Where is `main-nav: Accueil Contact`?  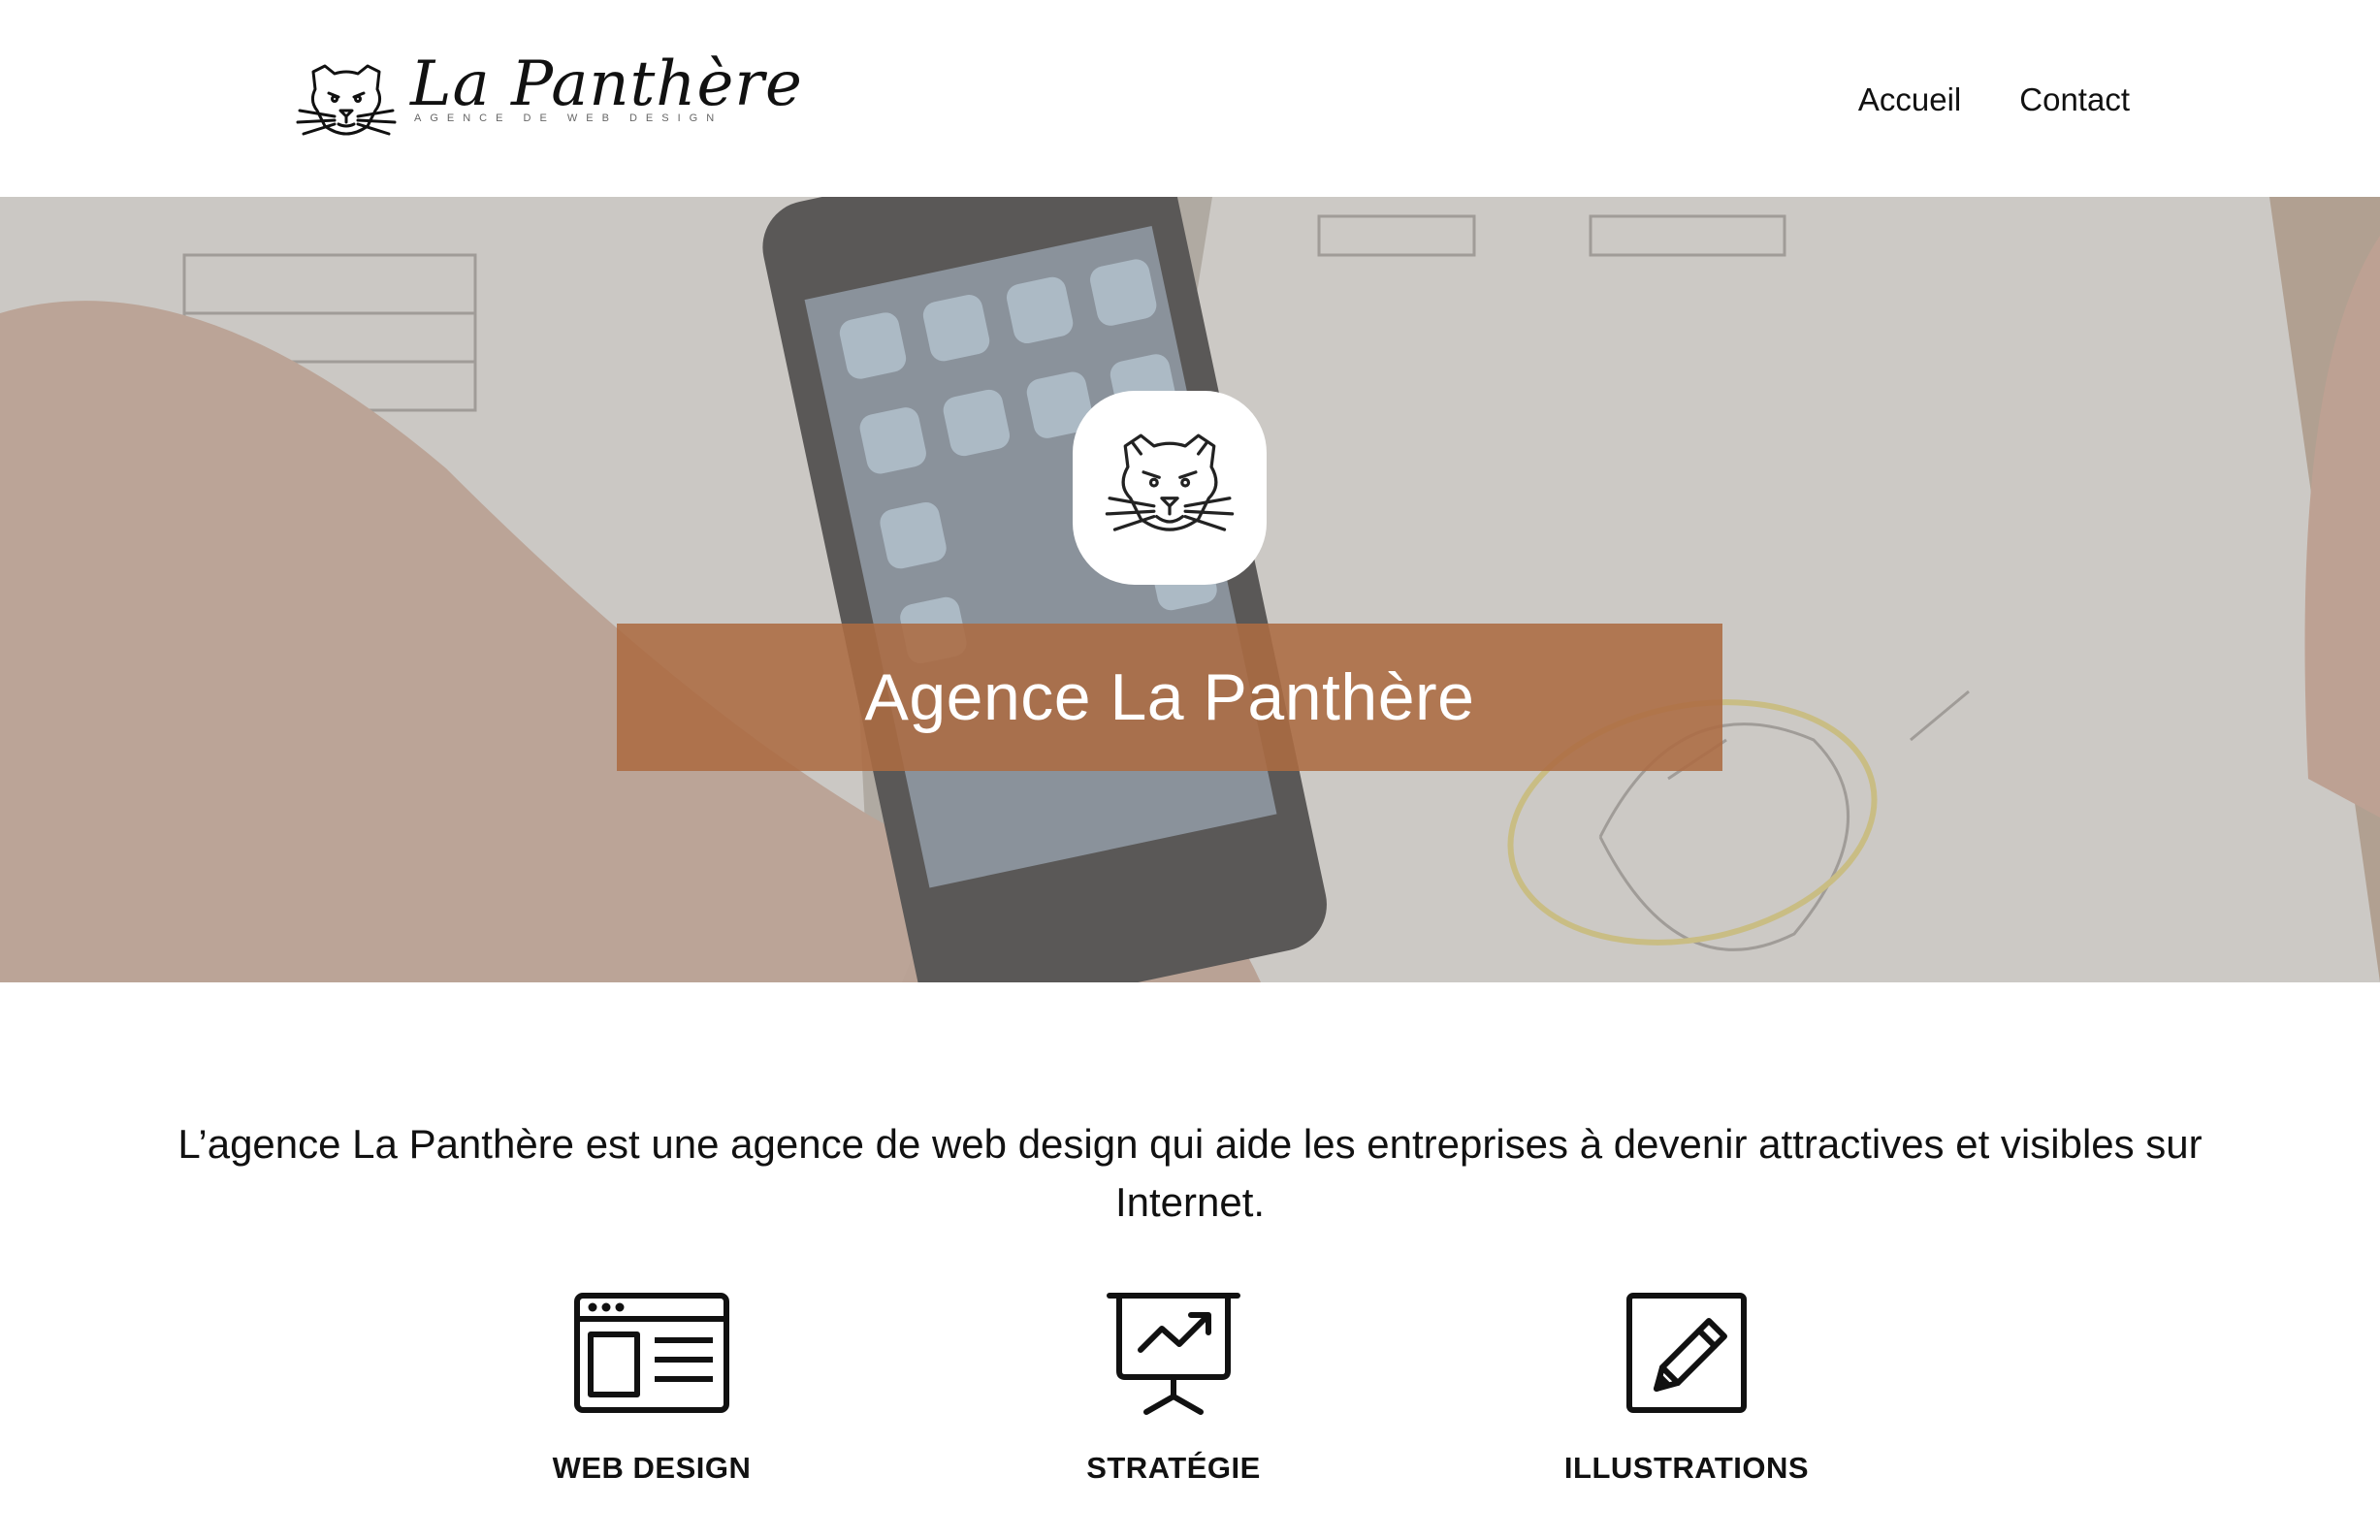 main-nav: Accueil Contact is located at coordinates (1994, 99).